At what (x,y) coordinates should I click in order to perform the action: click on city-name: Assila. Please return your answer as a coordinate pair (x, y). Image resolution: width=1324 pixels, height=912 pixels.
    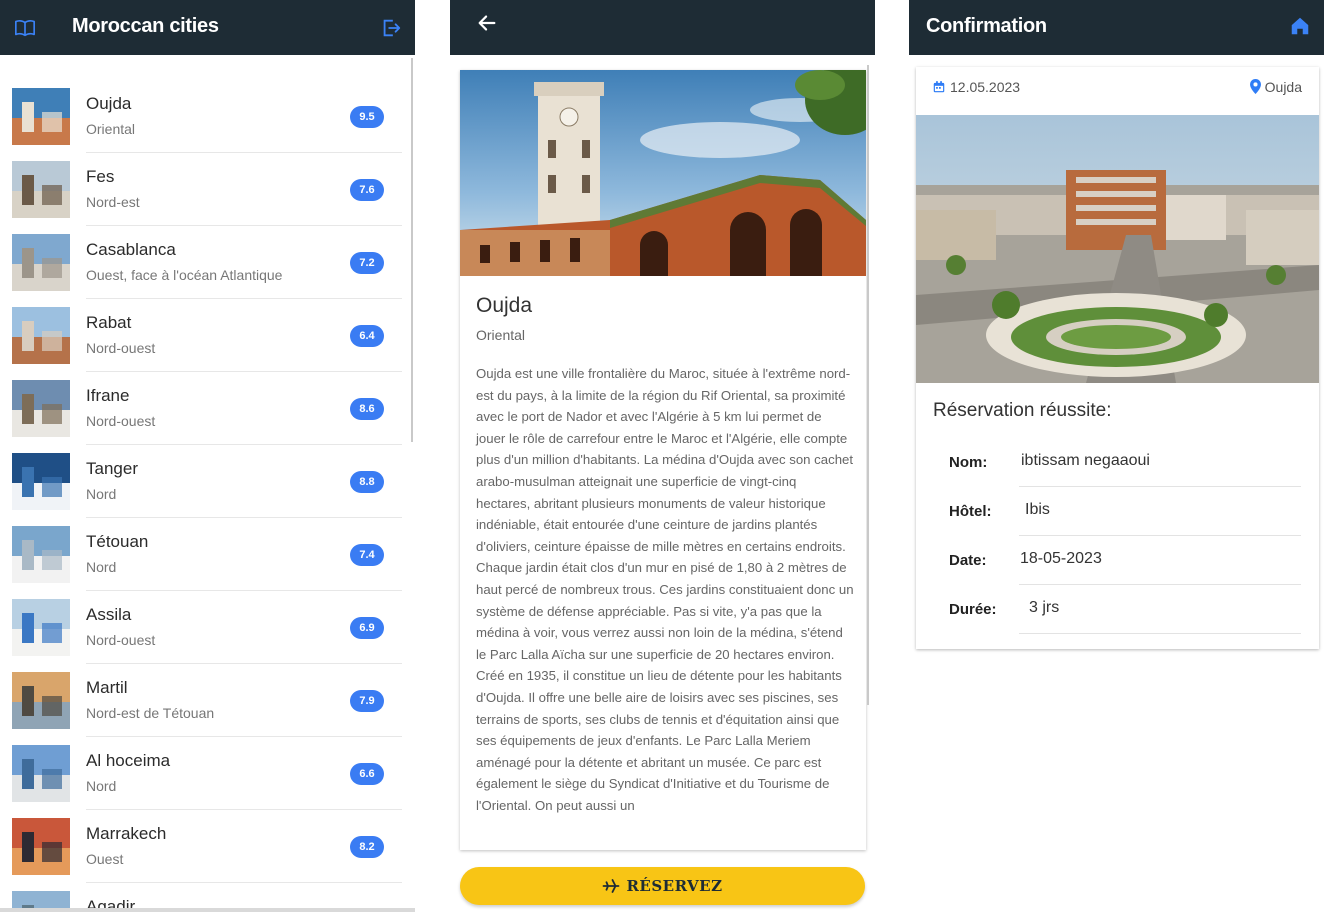
    Looking at the image, I should click on (109, 614).